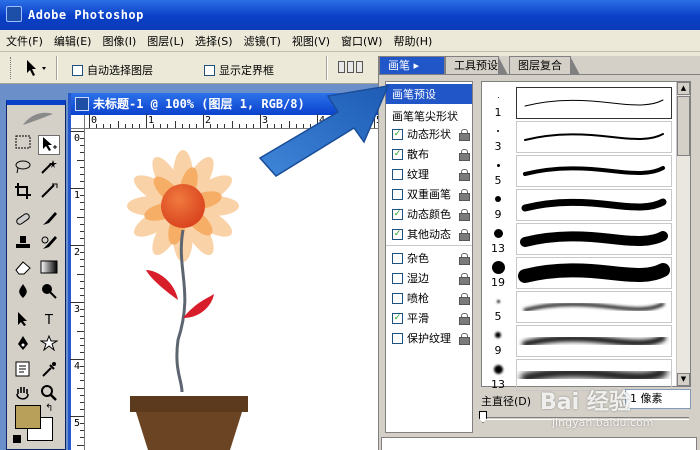 This screenshot has height=450, width=700. What do you see at coordinates (23, 321) in the screenshot?
I see `path-selection-tool-icon` at bounding box center [23, 321].